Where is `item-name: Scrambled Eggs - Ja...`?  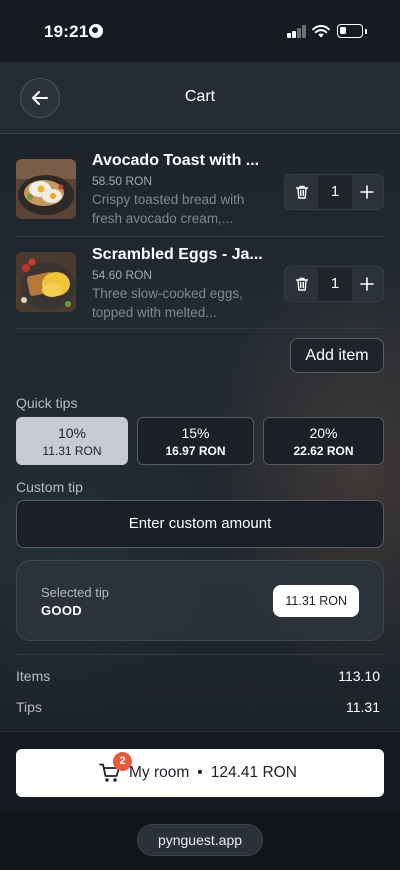
item-name: Scrambled Eggs - Ja... is located at coordinates (177, 255).